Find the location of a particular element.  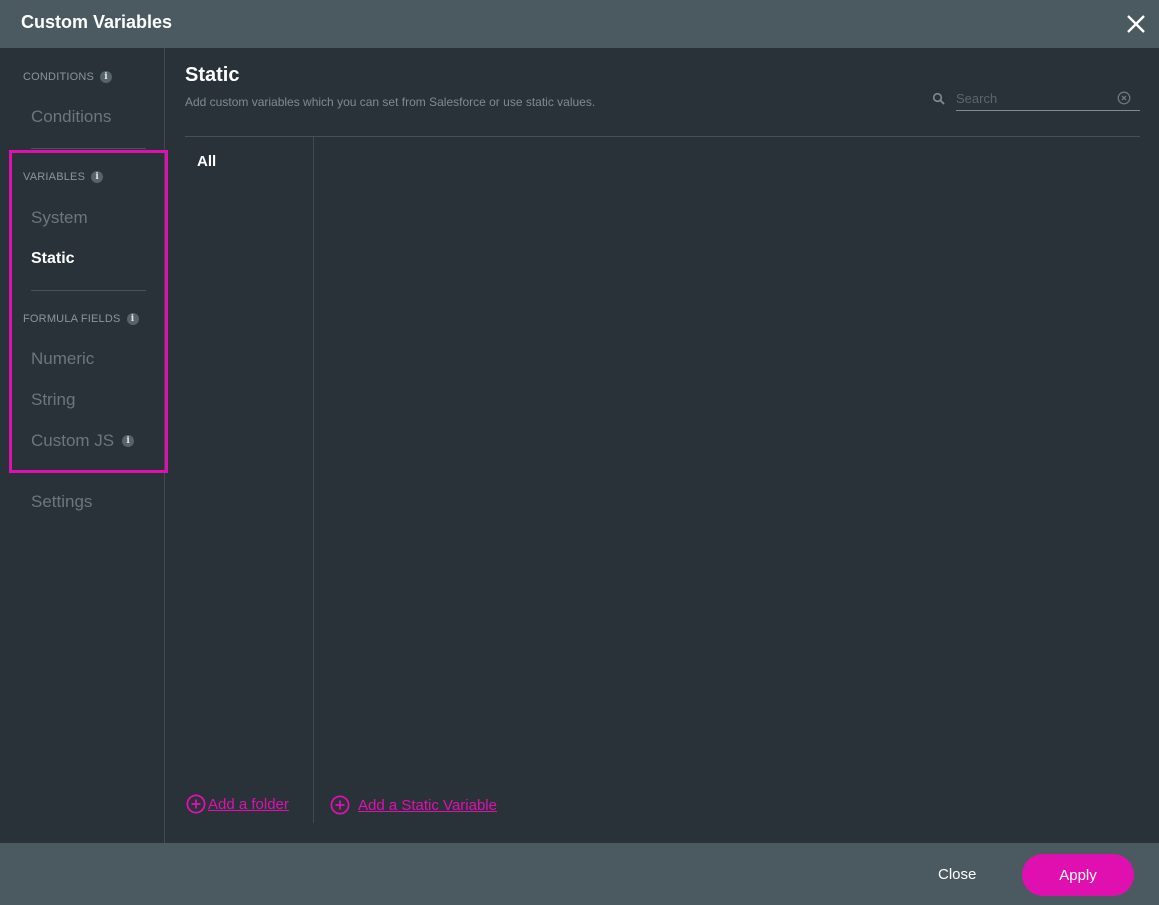

folder-item-all: All is located at coordinates (206, 161).